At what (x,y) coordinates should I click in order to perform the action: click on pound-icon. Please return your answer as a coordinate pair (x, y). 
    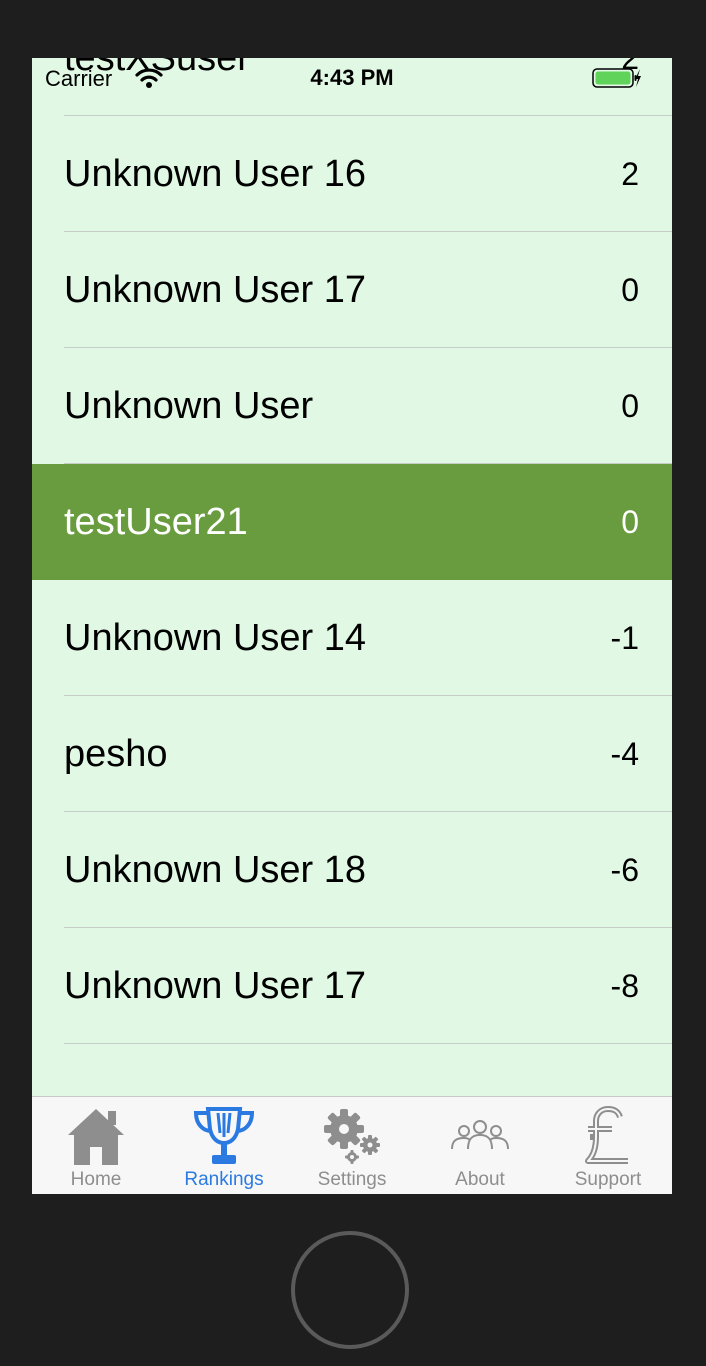
    Looking at the image, I should click on (606, 1135).